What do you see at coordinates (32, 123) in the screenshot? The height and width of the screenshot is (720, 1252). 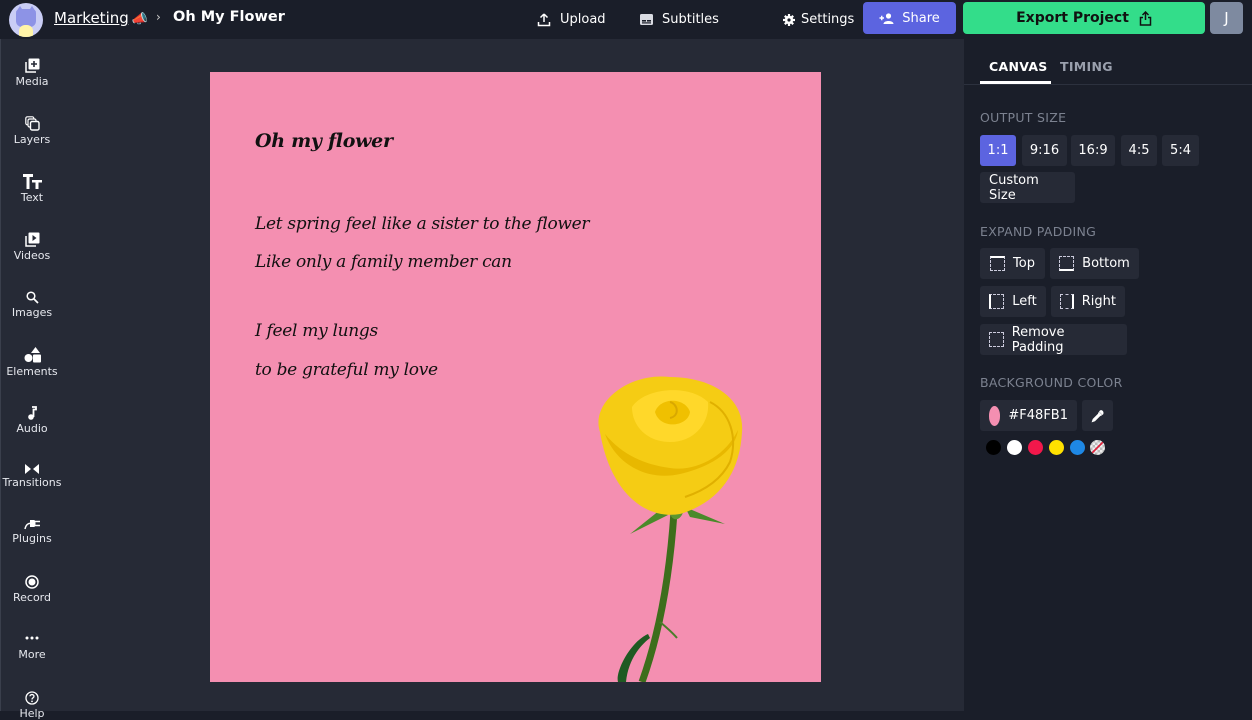 I see `layers-icon` at bounding box center [32, 123].